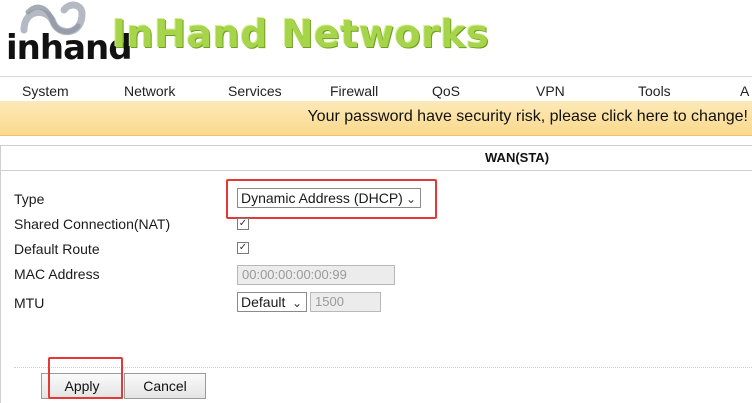  Describe the element at coordinates (149, 91) in the screenshot. I see `menu-item-network: Network` at that location.